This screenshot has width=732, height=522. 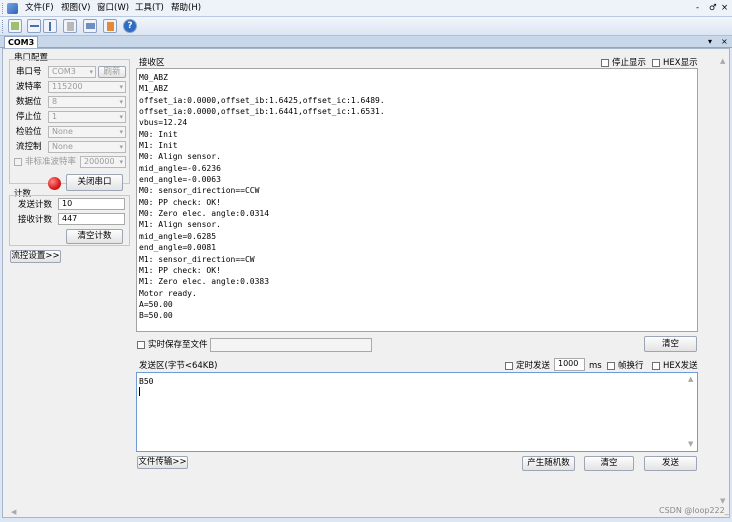 What do you see at coordinates (153, 89) in the screenshot?
I see `receive-line: M1_ABZ` at bounding box center [153, 89].